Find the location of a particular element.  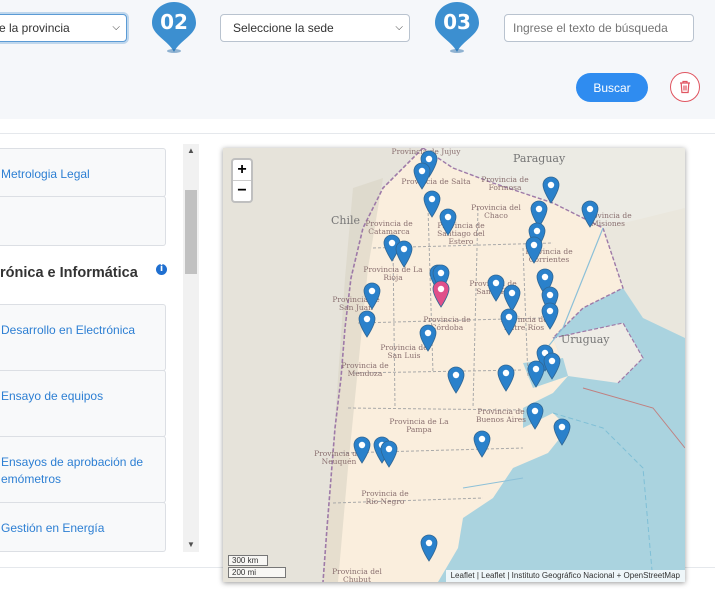

province-select: e la provincia ⌵ is located at coordinates (63, 28).